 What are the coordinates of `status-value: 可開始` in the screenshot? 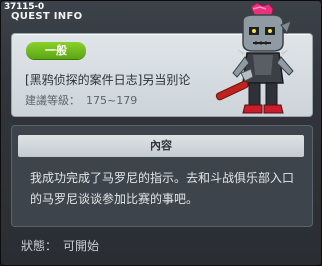 It's located at (81, 246).